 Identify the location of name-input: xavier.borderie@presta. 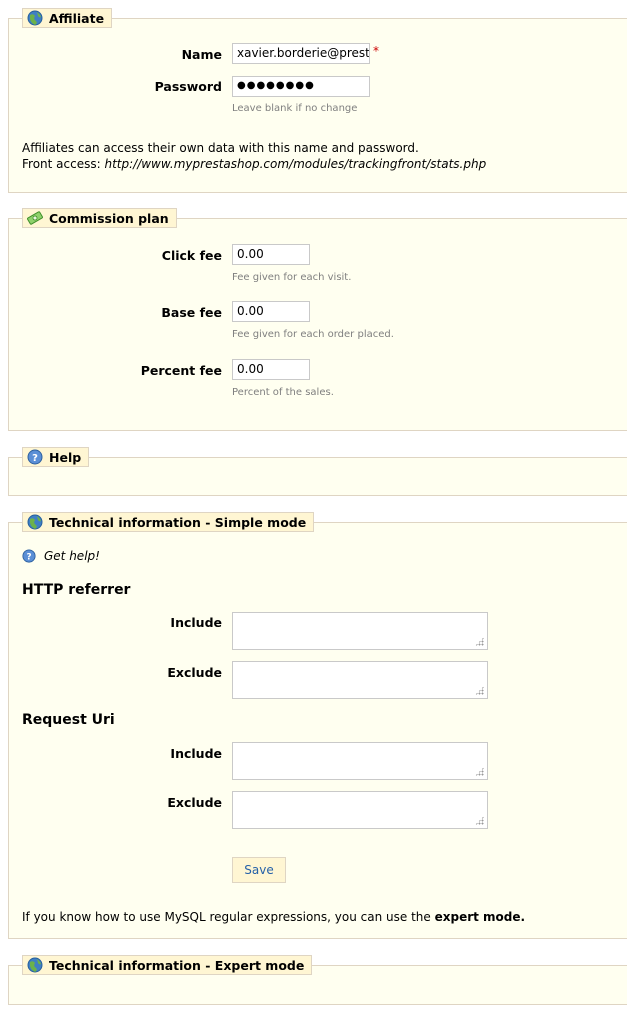
(301, 53).